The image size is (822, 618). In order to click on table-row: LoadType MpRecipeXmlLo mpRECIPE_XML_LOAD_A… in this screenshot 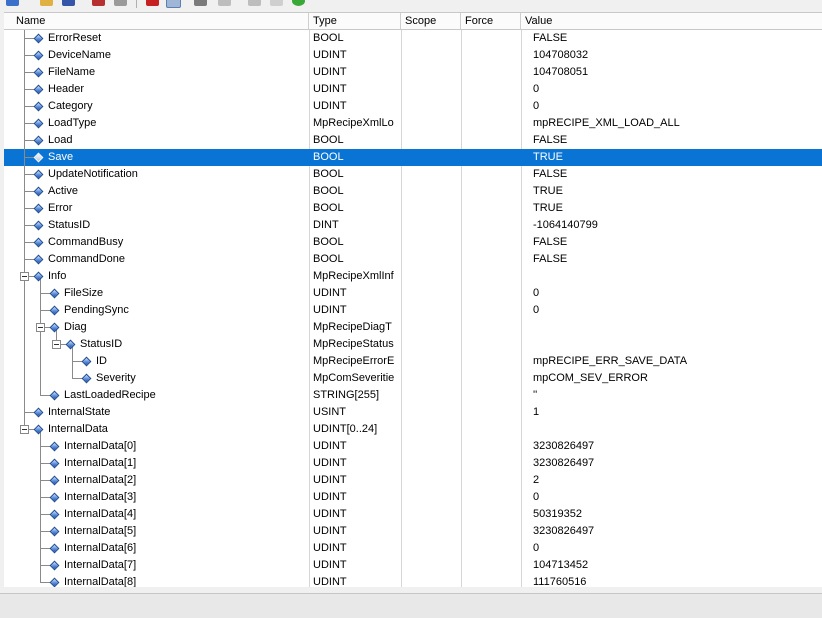, I will do `click(413, 123)`.